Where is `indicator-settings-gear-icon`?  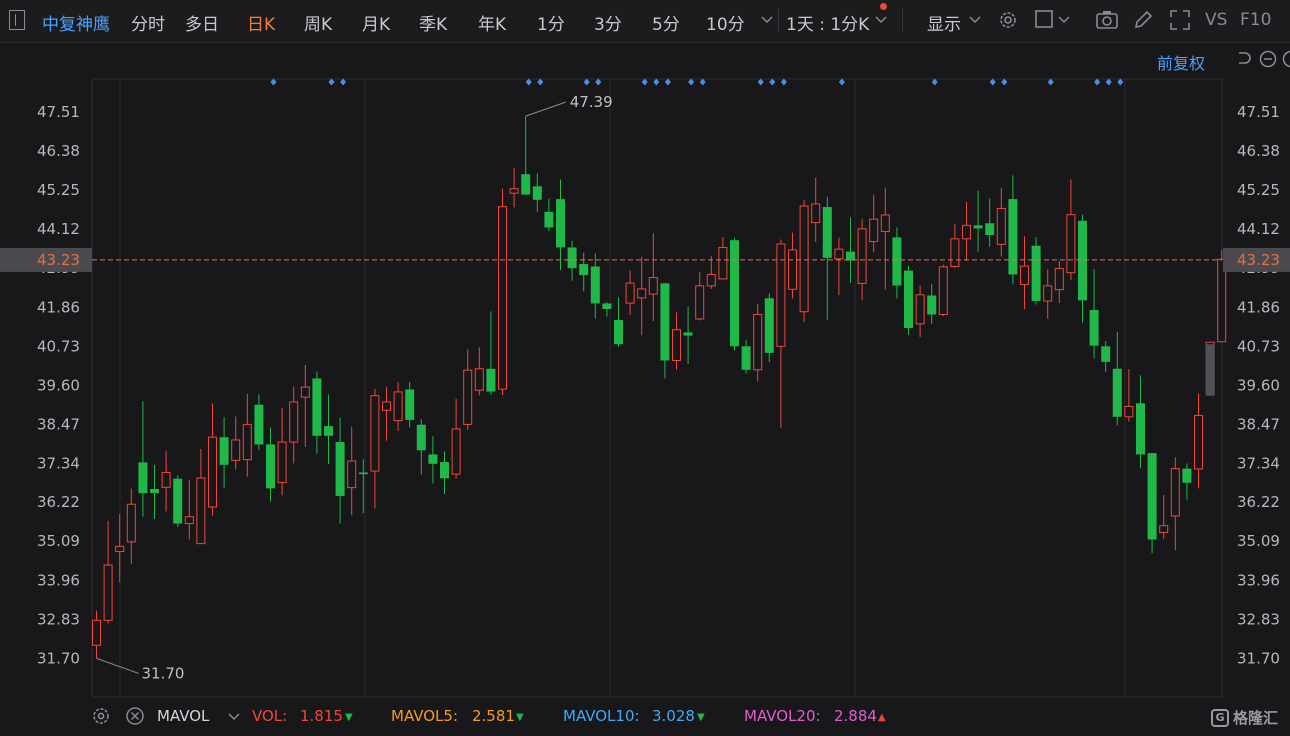 indicator-settings-gear-icon is located at coordinates (102, 717).